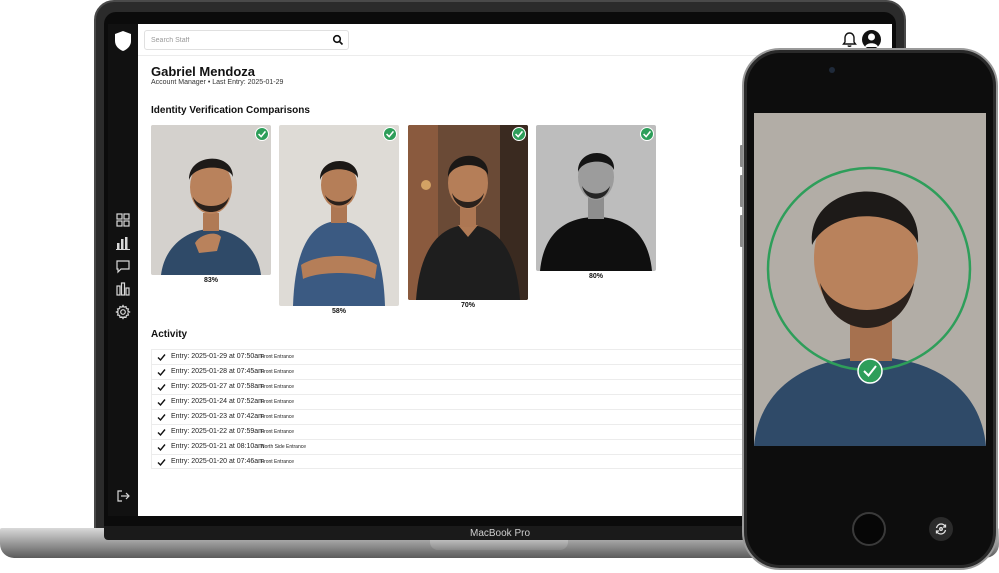 The height and width of the screenshot is (573, 999). What do you see at coordinates (169, 334) in the screenshot?
I see `activity-title: Activity` at bounding box center [169, 334].